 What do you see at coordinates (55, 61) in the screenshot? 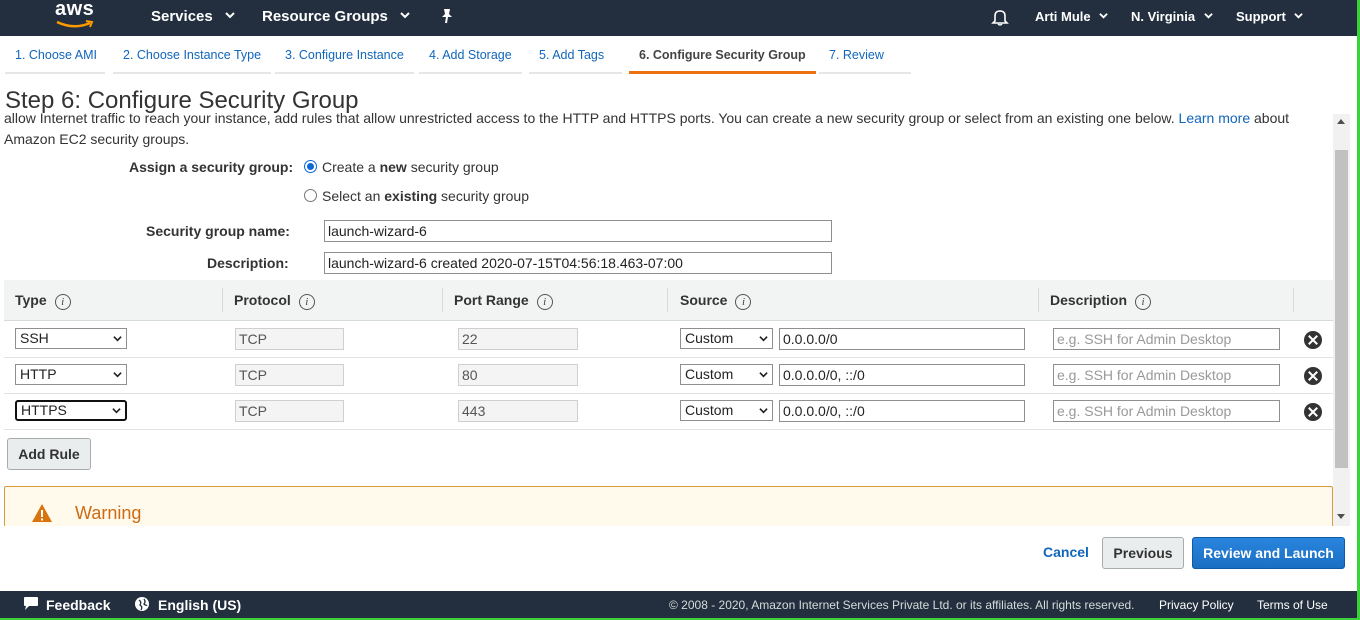
I see `tab-choose-ami: 1. Choose AMI` at bounding box center [55, 61].